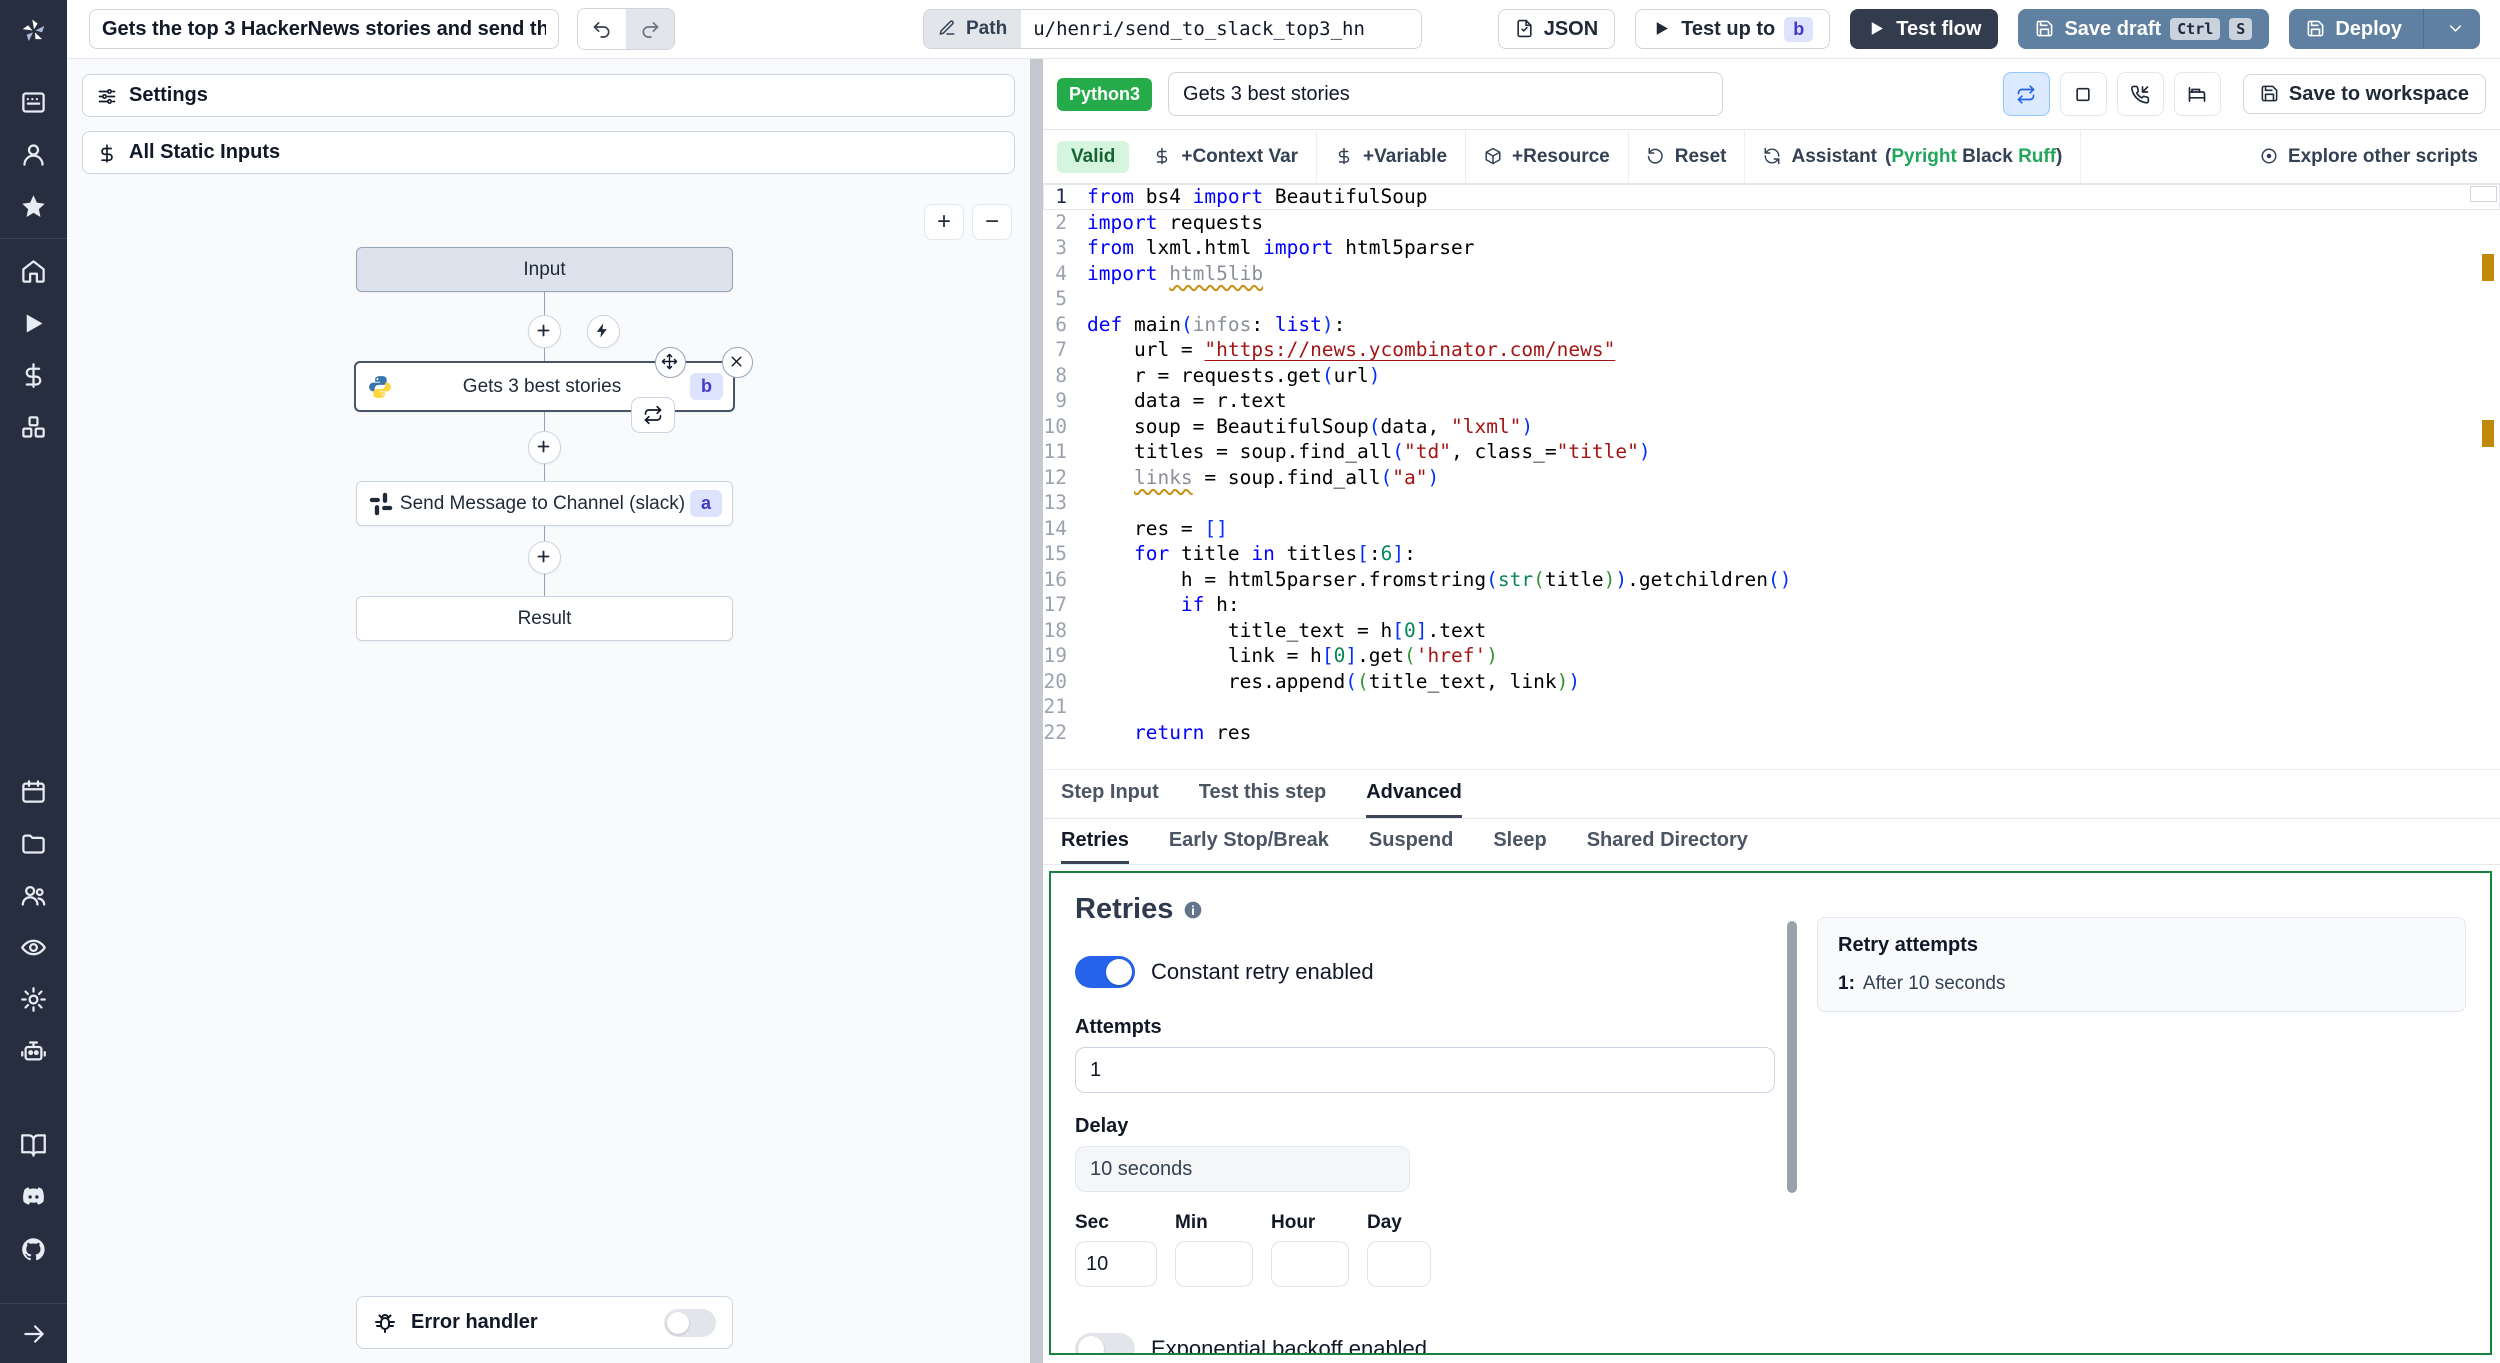  What do you see at coordinates (1771, 656) in the screenshot?
I see `code-line: 19 link = h[0].get('href')` at bounding box center [1771, 656].